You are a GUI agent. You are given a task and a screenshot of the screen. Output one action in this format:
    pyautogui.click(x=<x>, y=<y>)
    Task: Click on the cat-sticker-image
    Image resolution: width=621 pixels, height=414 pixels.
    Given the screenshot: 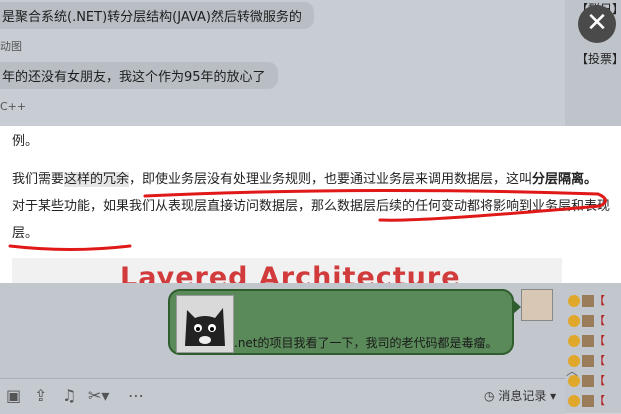 What is the action you would take?
    pyautogui.click(x=205, y=324)
    